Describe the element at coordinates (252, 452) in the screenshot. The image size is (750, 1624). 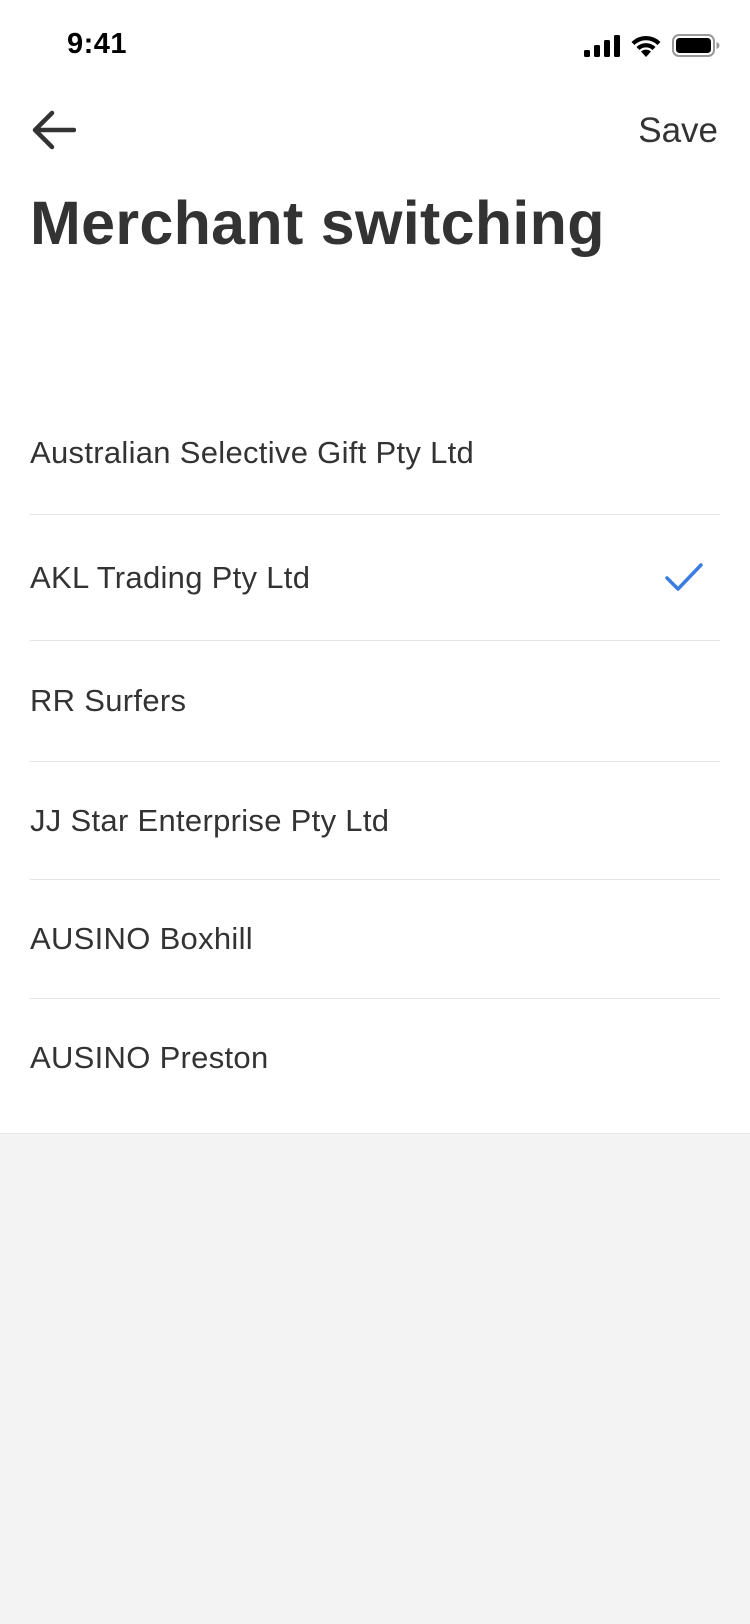
I see `merchant-label: Australian Selective Gift Pty Ltd` at that location.